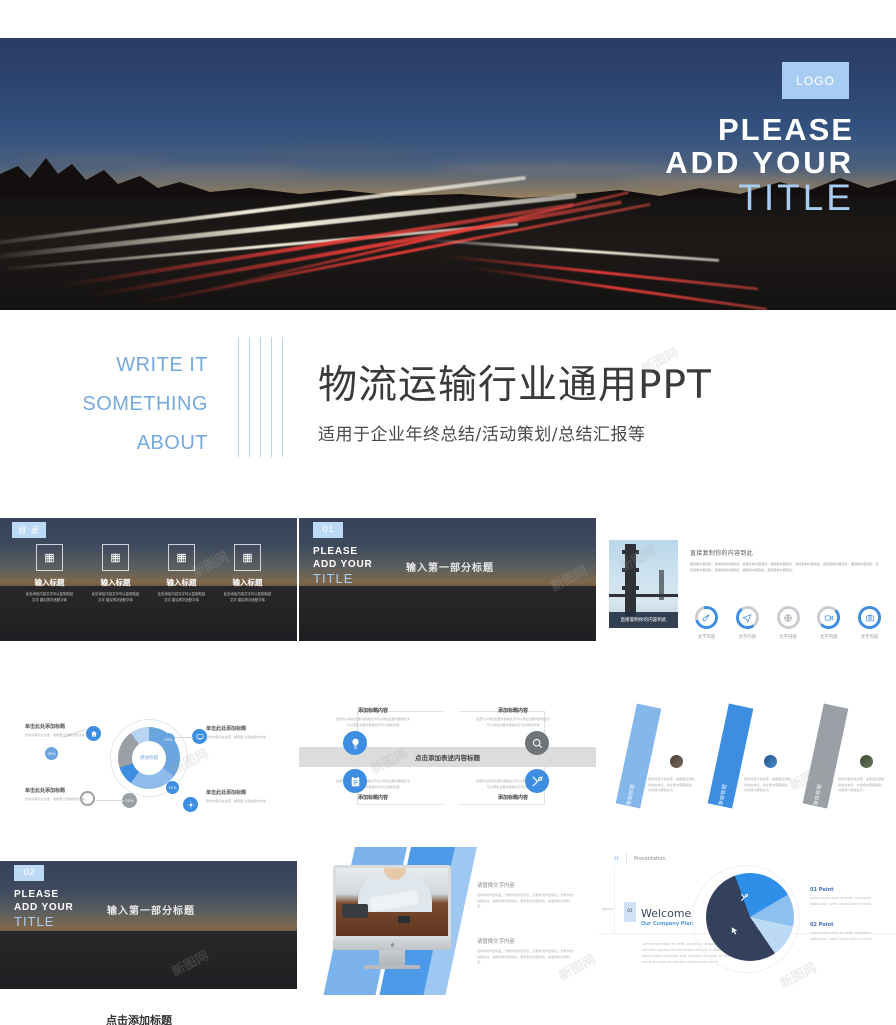 The height and width of the screenshot is (1025, 896). Describe the element at coordinates (392, 967) in the screenshot. I see `imac-base` at that location.